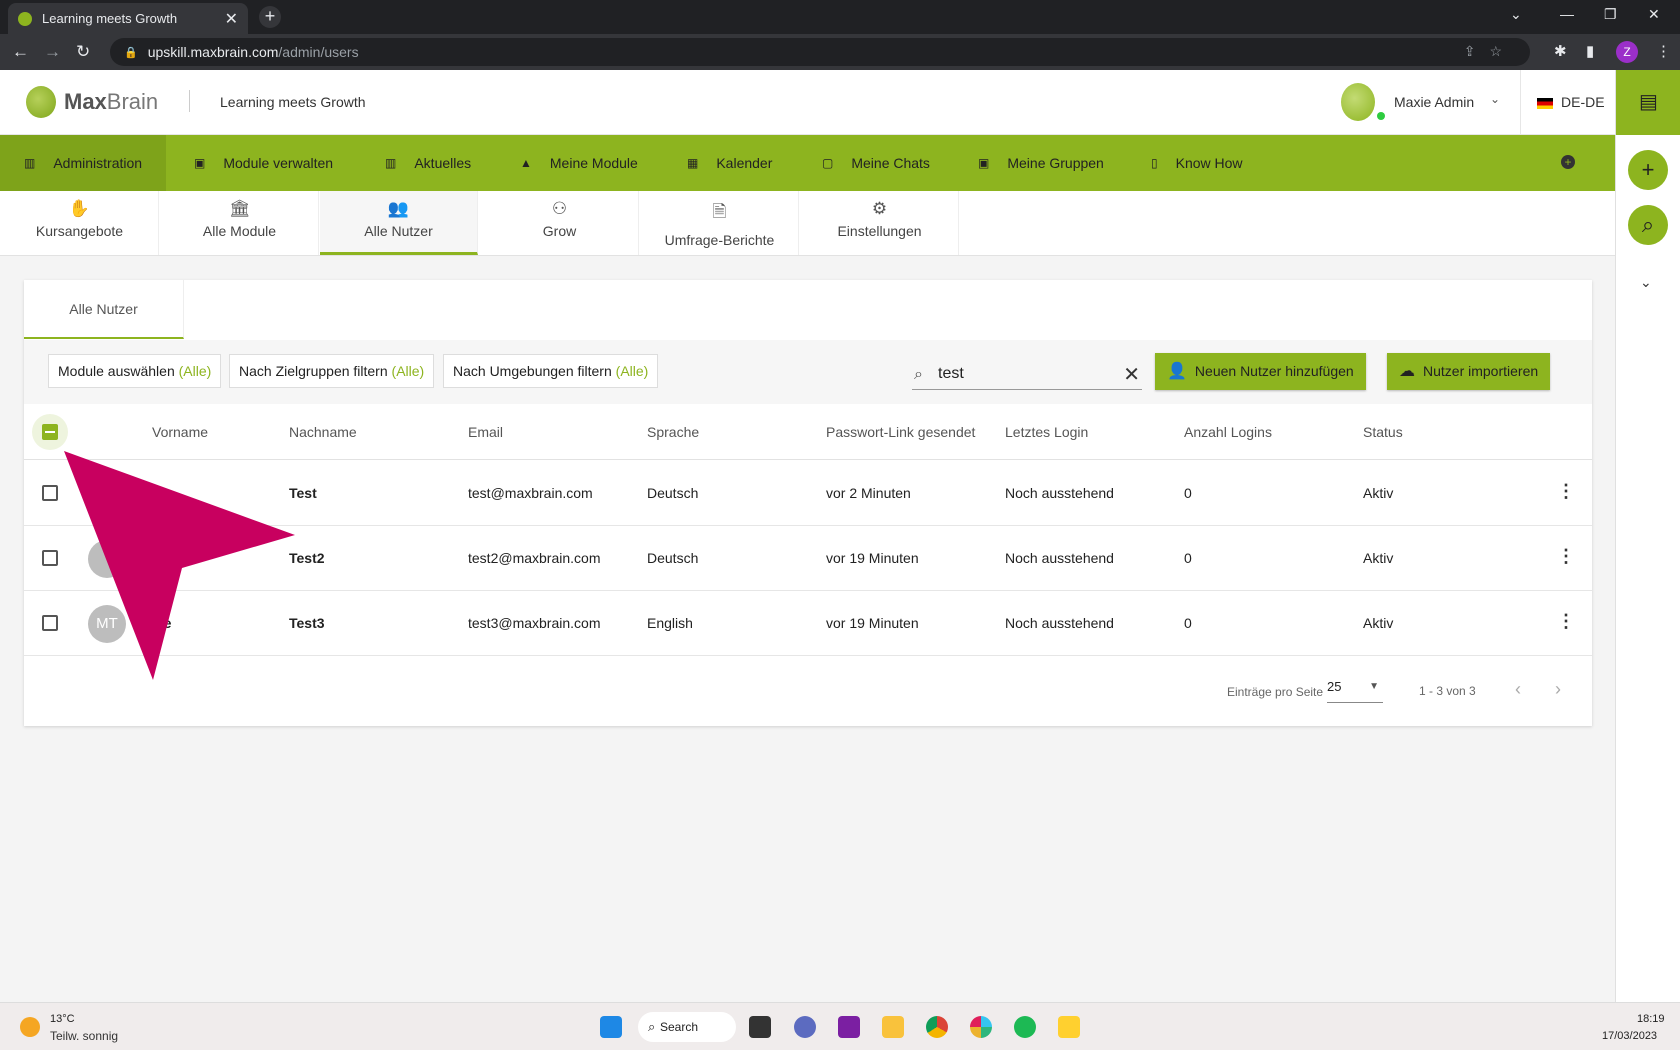 The height and width of the screenshot is (1050, 1680). What do you see at coordinates (1583, 102) in the screenshot?
I see `language-selector: DE-DE` at bounding box center [1583, 102].